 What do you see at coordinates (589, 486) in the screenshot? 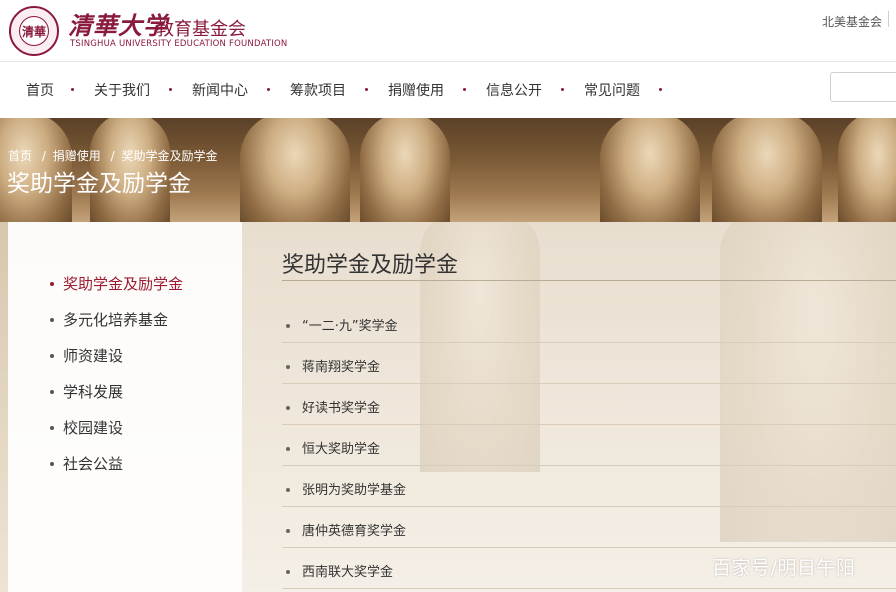
I see `list-item: 张明为奖助学基金` at bounding box center [589, 486].